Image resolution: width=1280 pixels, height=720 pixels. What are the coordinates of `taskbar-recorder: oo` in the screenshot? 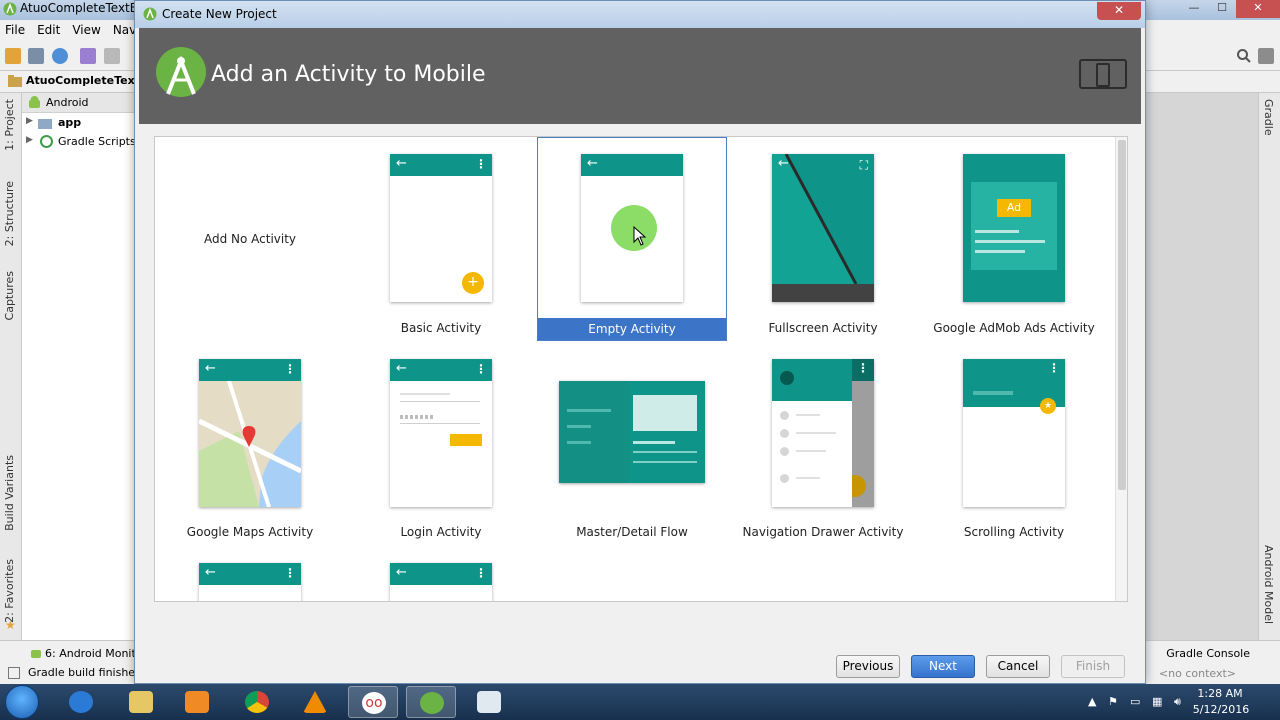 It's located at (373, 702).